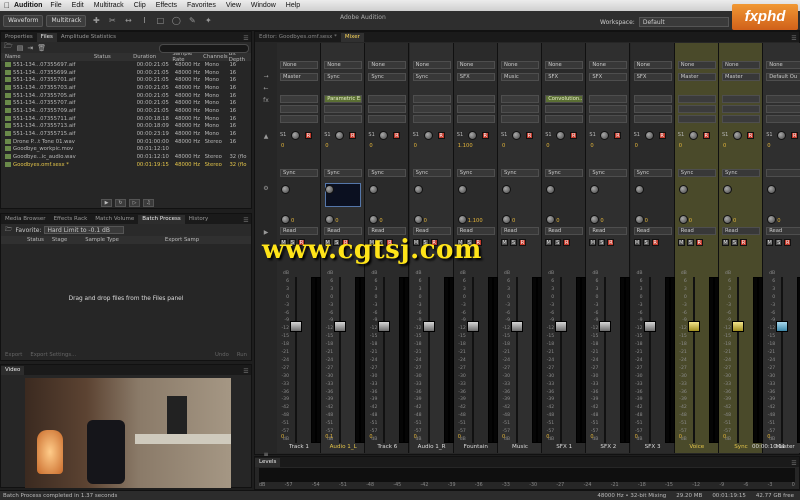 The image size is (800, 500). Describe the element at coordinates (192, 21) in the screenshot. I see `brush-tool-icon: ✎` at that location.